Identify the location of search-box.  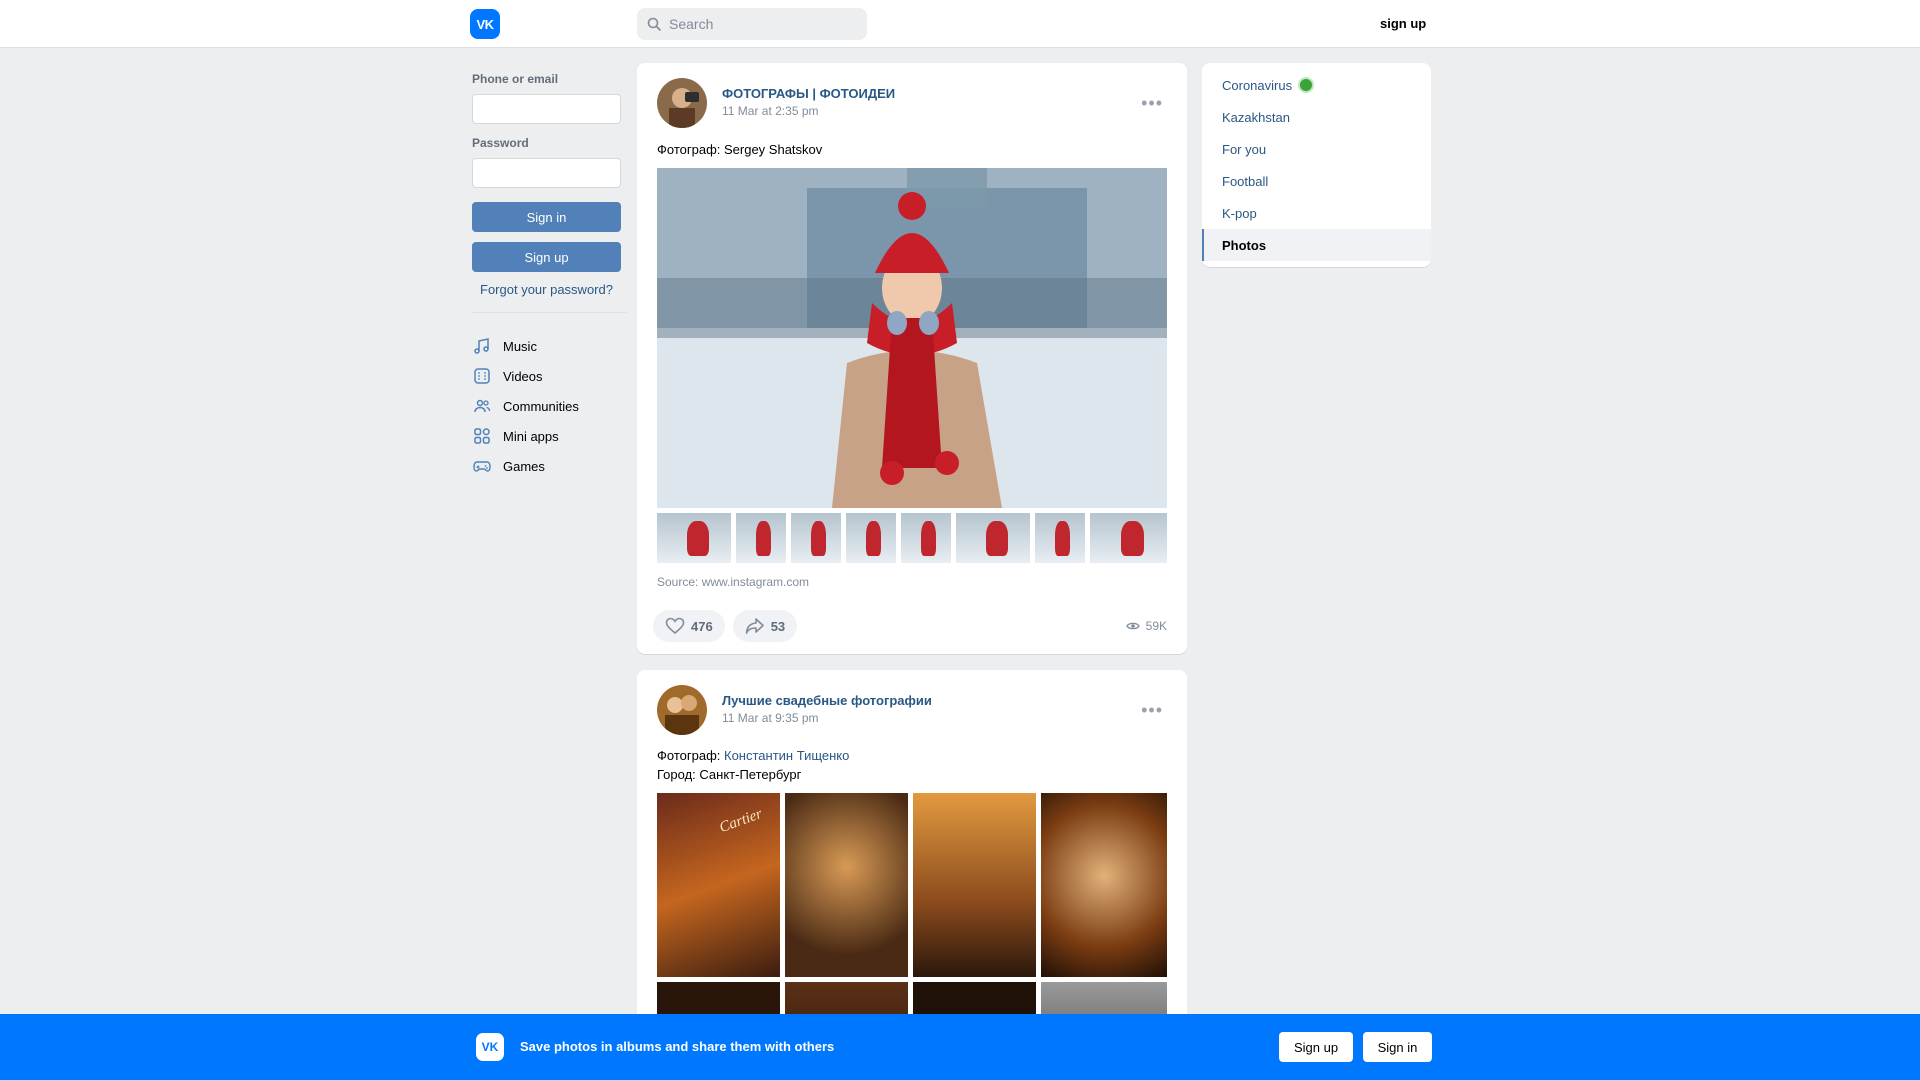
(752, 24).